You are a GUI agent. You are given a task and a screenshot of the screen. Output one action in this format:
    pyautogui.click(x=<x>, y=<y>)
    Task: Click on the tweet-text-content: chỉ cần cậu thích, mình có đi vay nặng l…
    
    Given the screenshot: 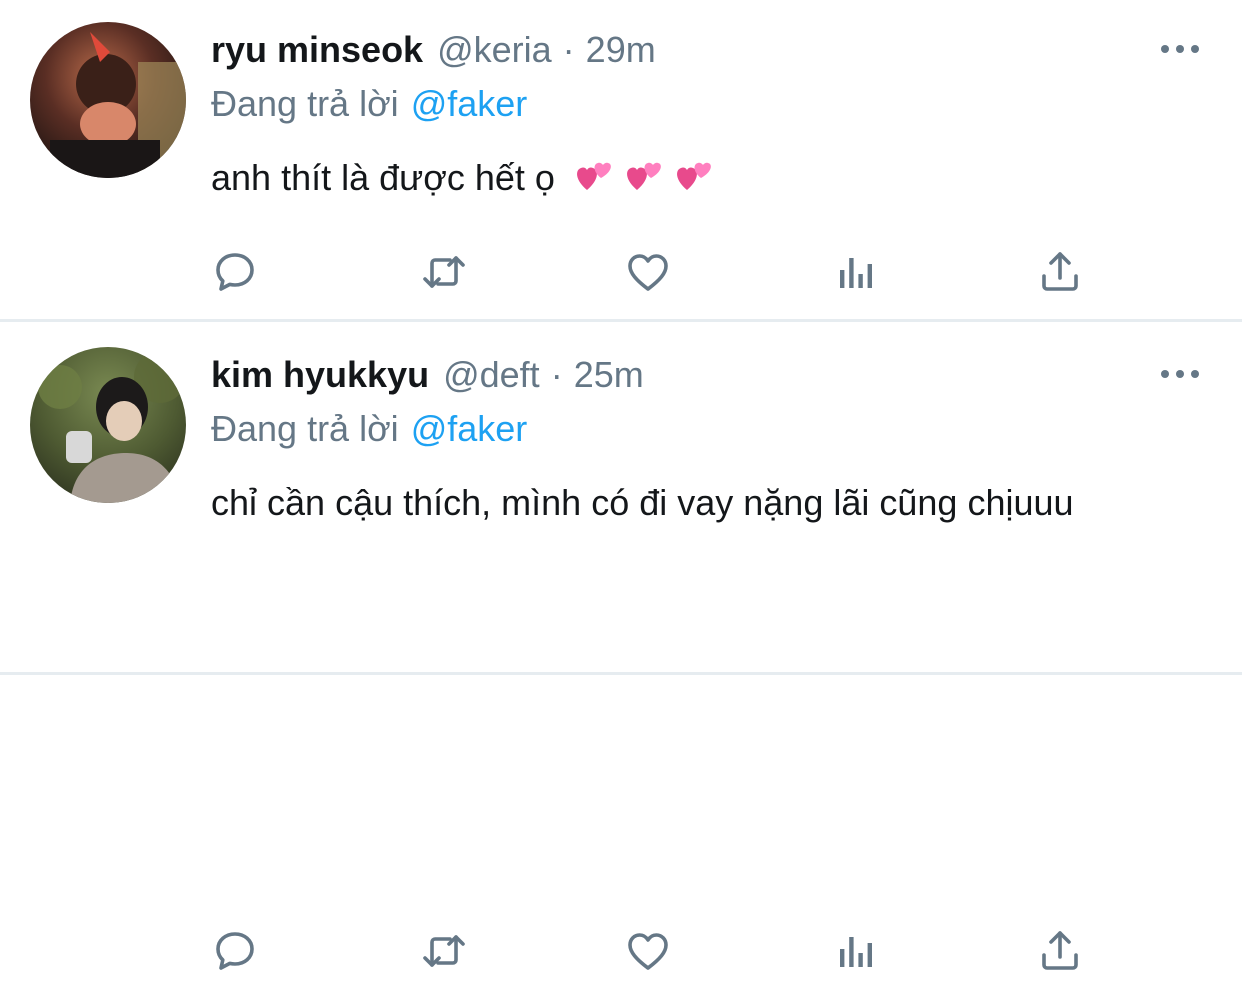 What is the action you would take?
    pyautogui.click(x=642, y=502)
    